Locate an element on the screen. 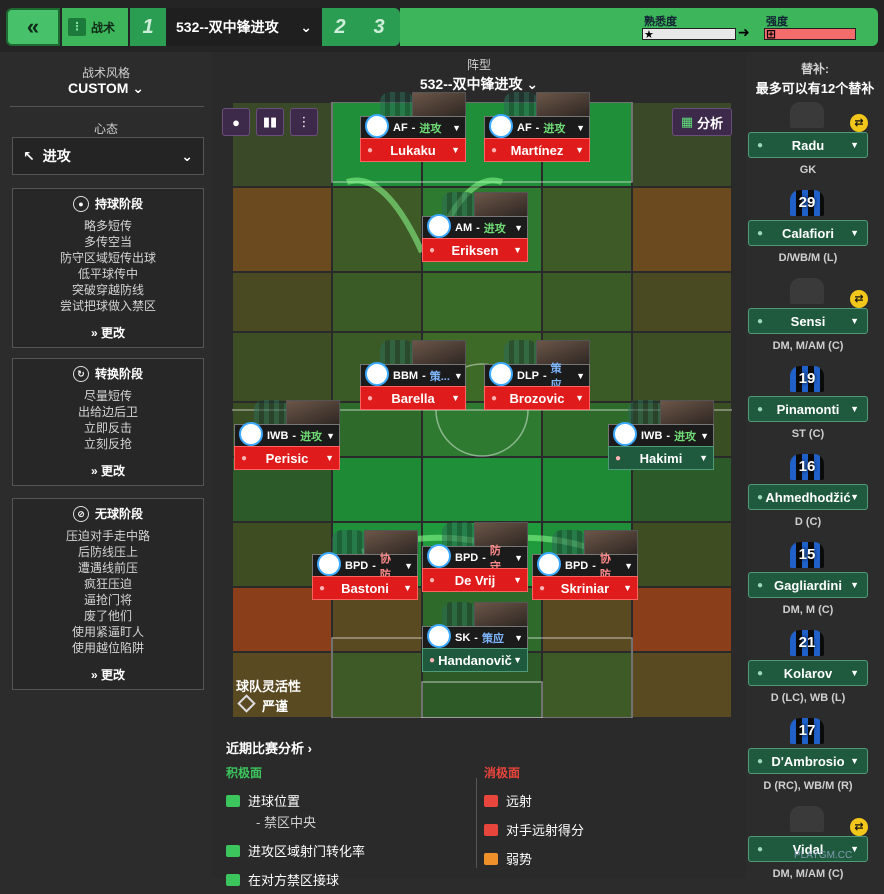 Image resolution: width=884 pixels, height=894 pixels. sub-player: 21 ● Kolarov ▼ D (LC), WB (L) is located at coordinates (808, 674).